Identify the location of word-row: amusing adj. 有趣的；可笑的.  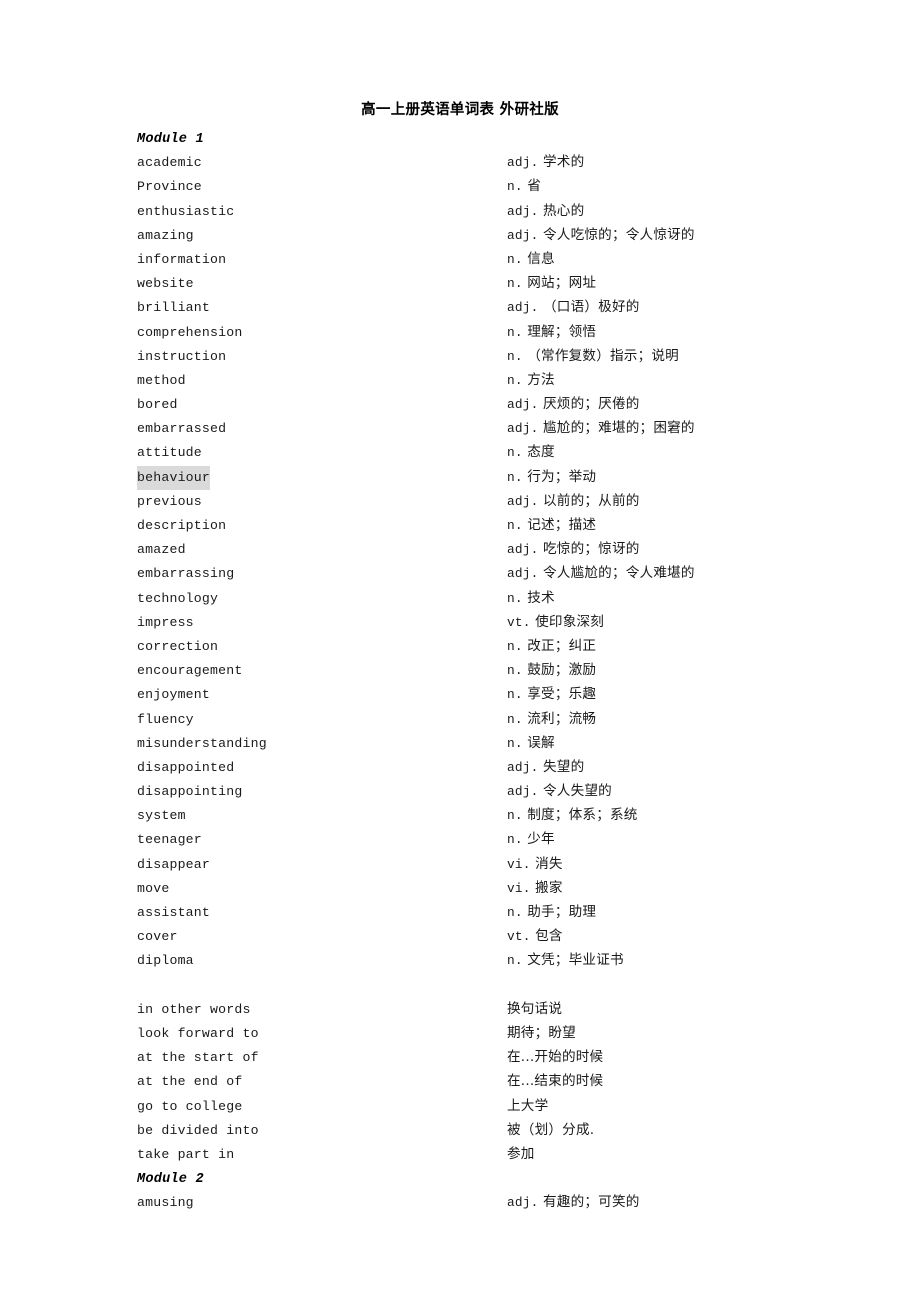
(507, 1202).